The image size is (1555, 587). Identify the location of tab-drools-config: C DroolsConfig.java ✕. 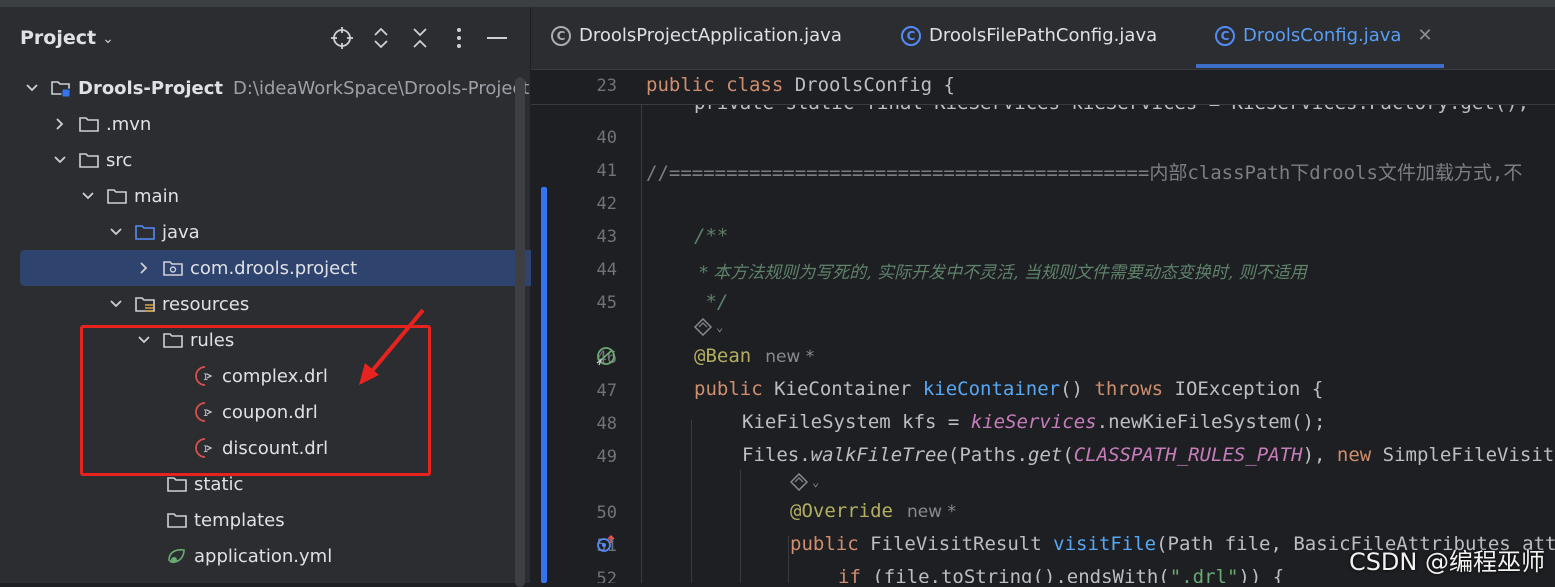
(1324, 35).